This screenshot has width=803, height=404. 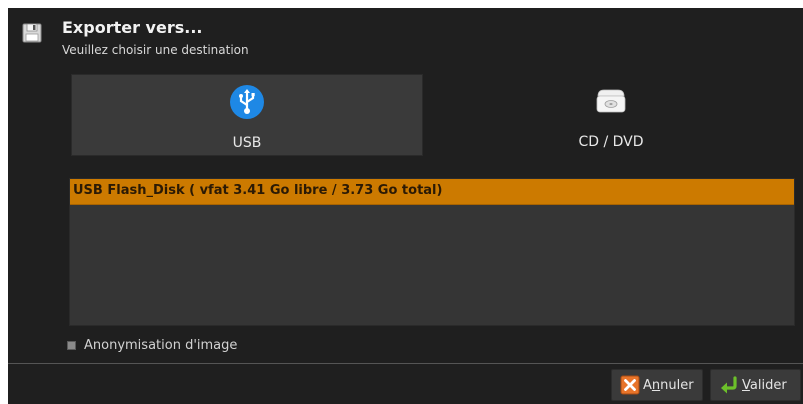 I want to click on destination-usb: USB, so click(x=247, y=115).